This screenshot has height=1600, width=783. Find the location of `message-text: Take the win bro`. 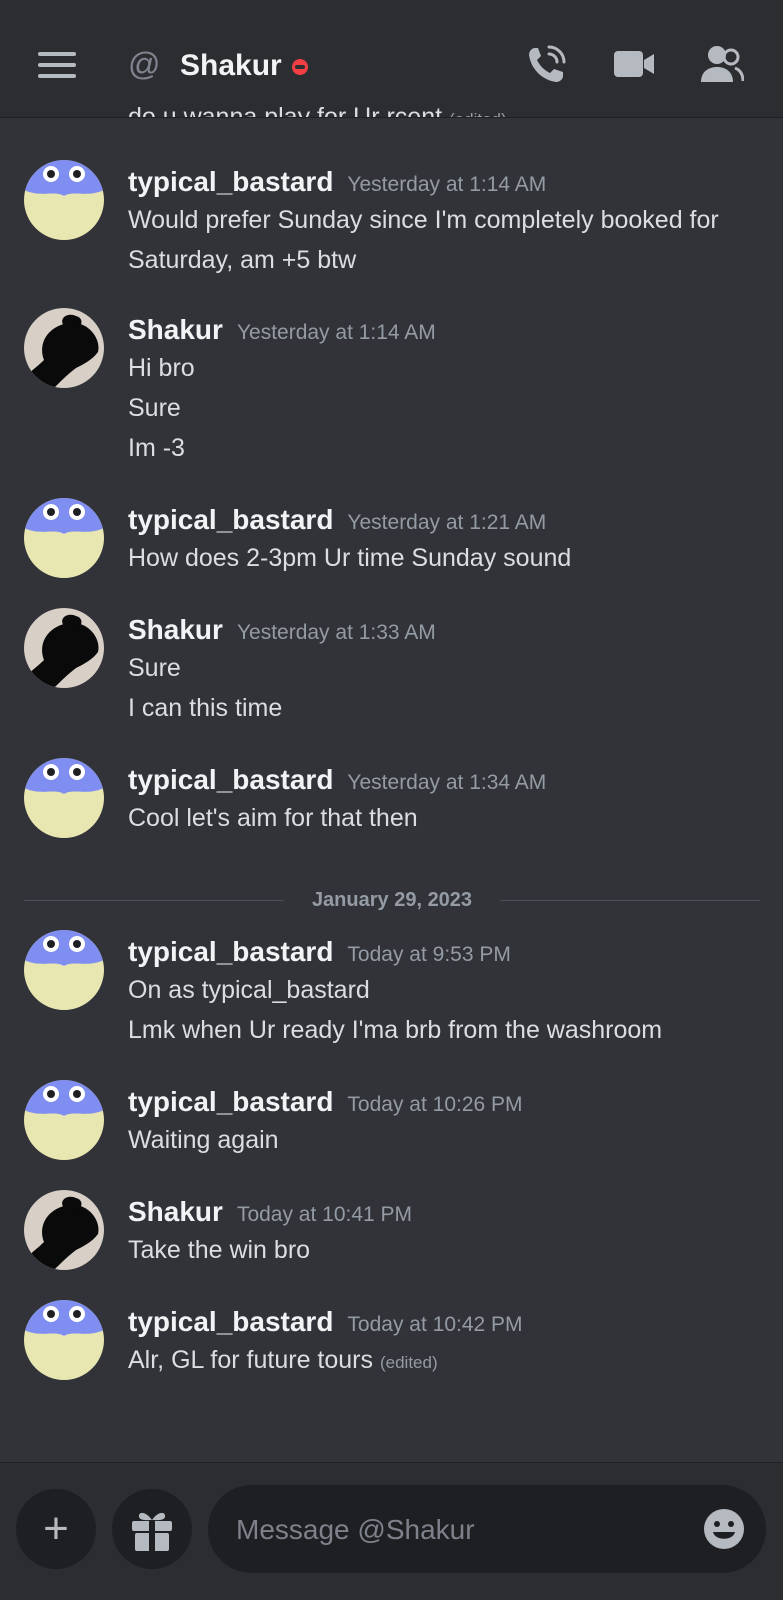

message-text: Take the win bro is located at coordinates (219, 1250).